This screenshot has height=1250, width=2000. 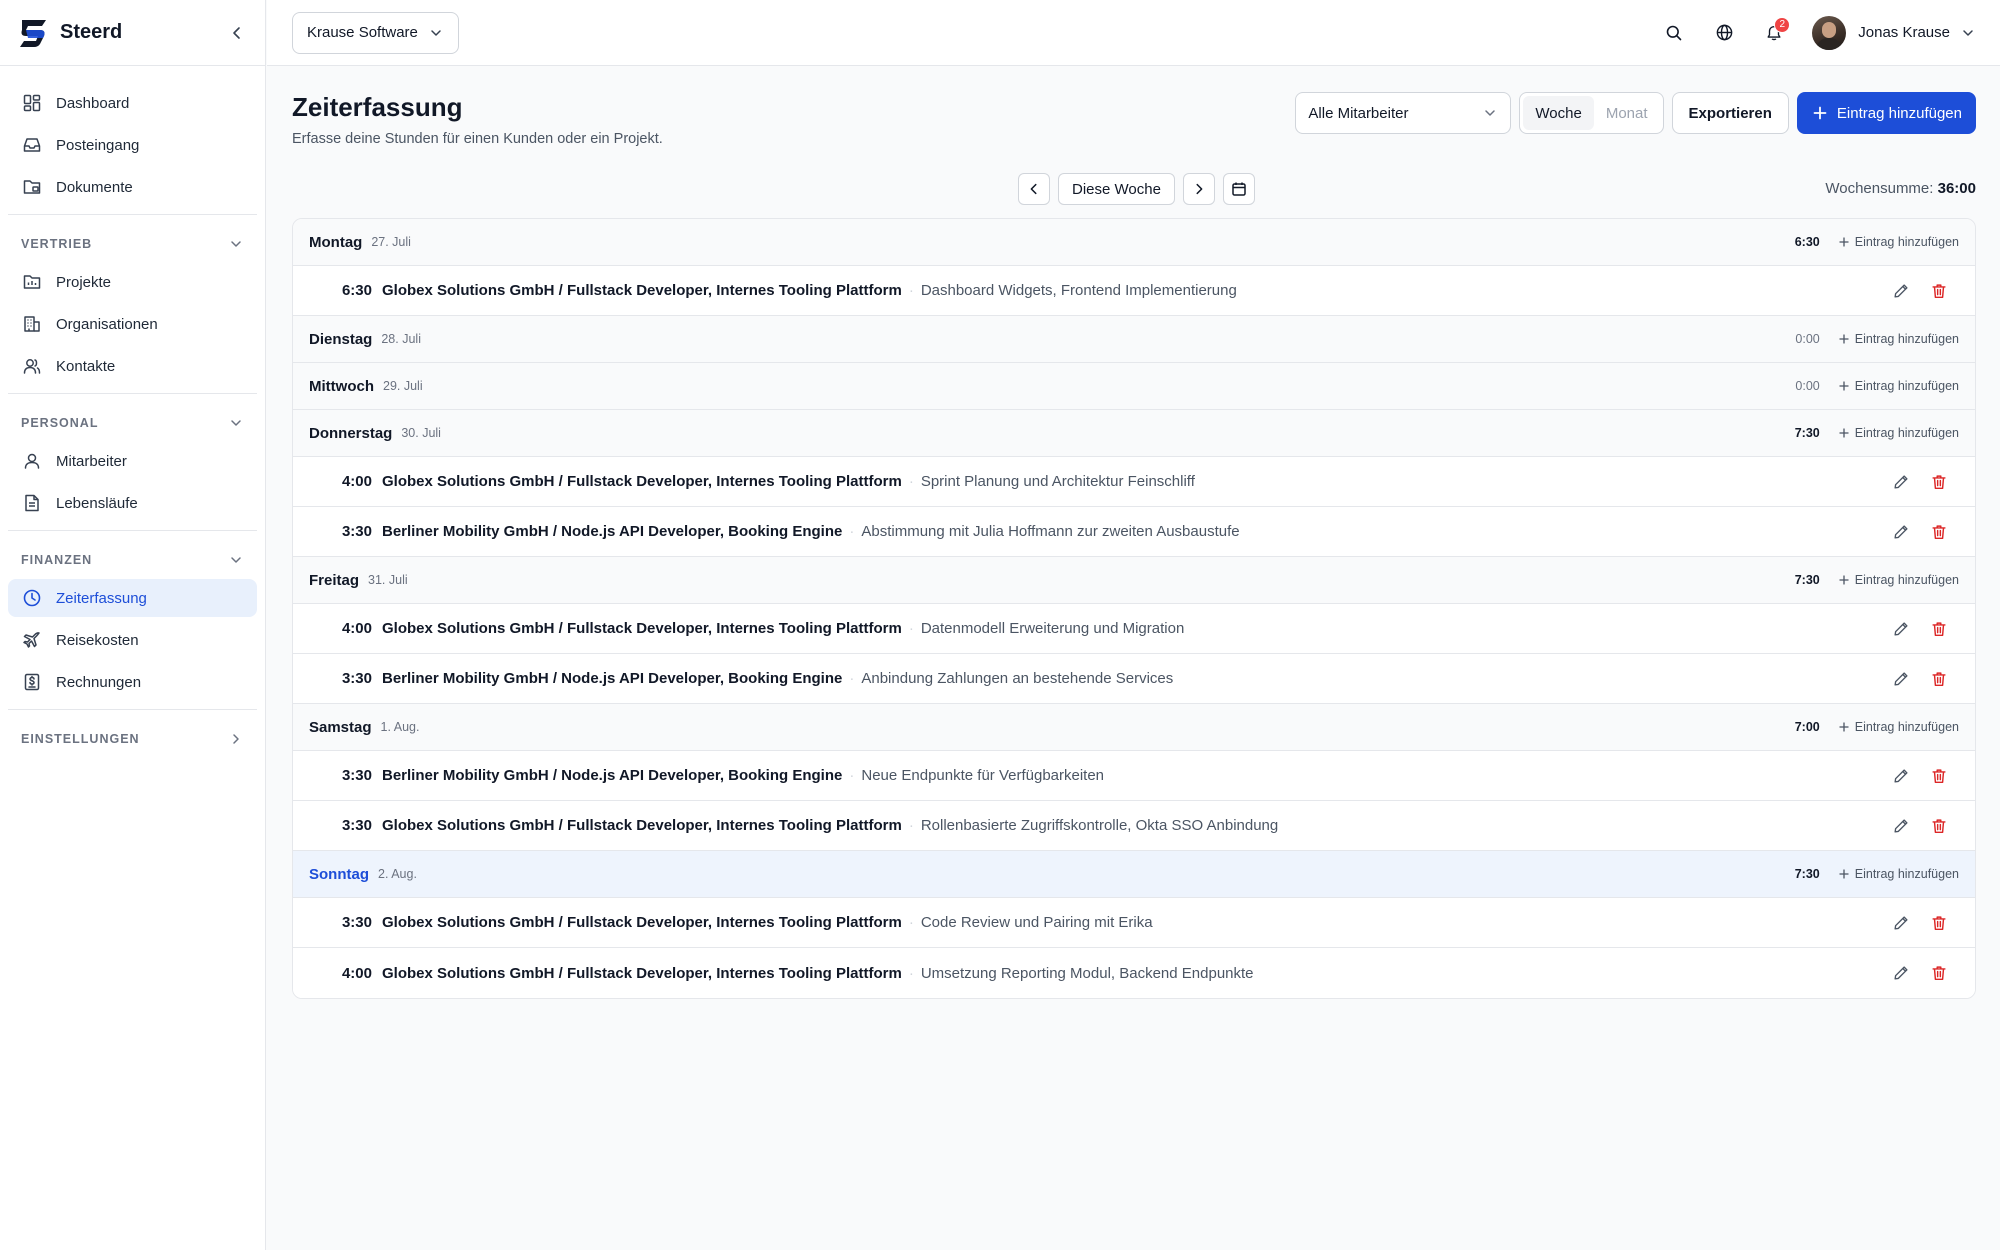 What do you see at coordinates (32, 461) in the screenshot?
I see `employee-icon` at bounding box center [32, 461].